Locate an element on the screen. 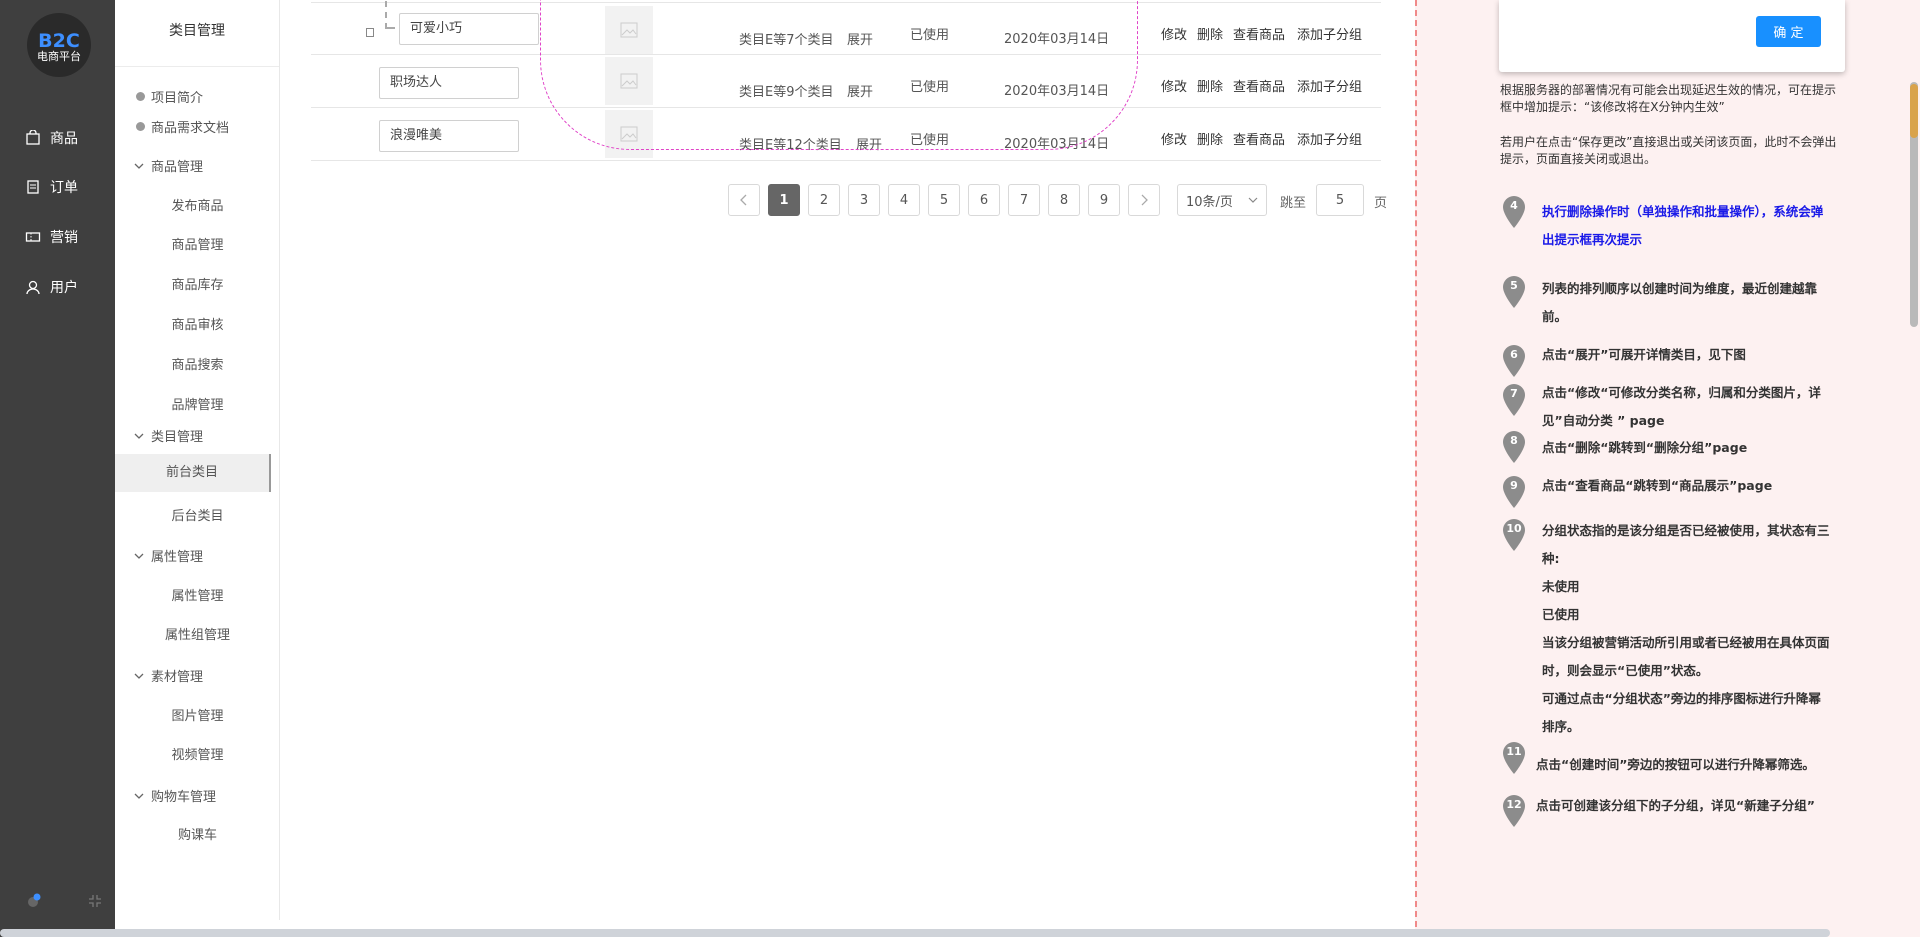 Image resolution: width=1920 pixels, height=937 pixels. nav-item-marketing: 营销 is located at coordinates (65, 237).